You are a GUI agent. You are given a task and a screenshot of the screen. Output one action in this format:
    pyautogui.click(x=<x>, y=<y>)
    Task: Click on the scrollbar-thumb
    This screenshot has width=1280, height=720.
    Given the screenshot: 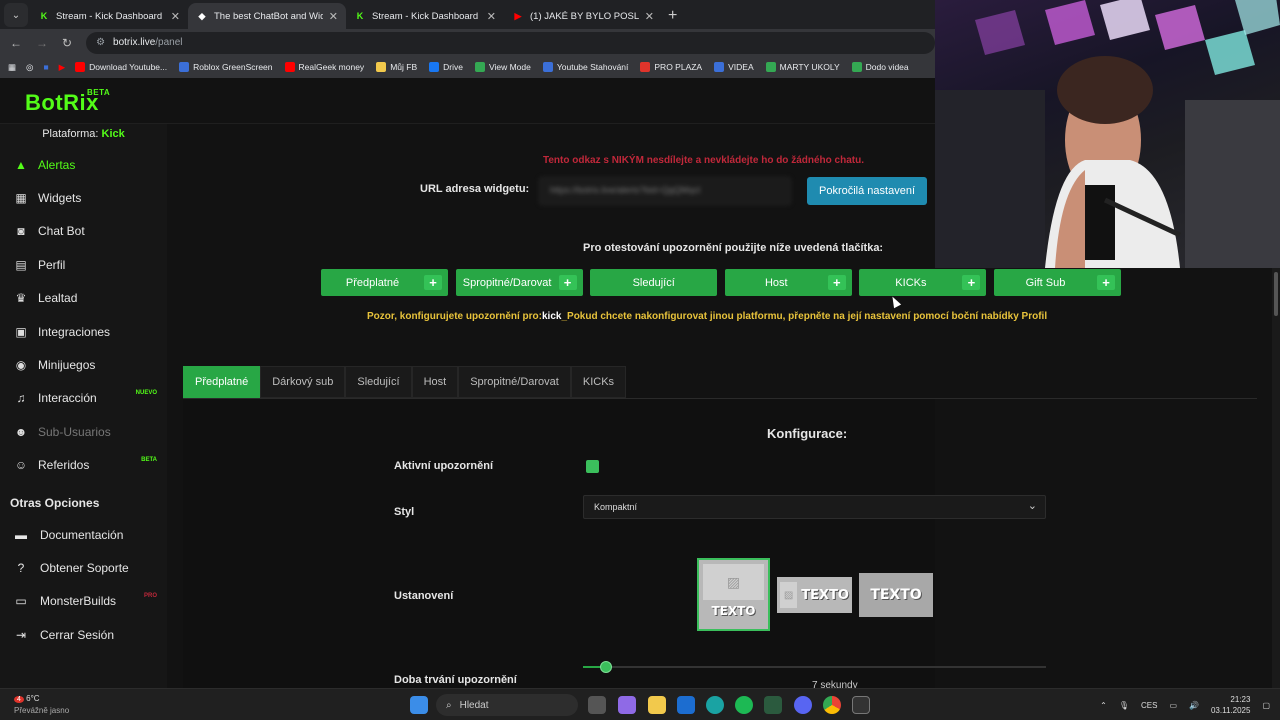 What is the action you would take?
    pyautogui.click(x=1276, y=294)
    